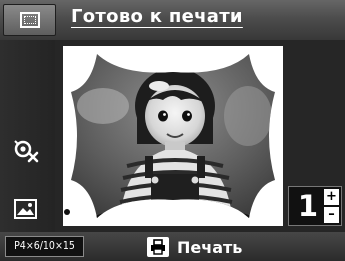 The height and width of the screenshot is (261, 345). I want to click on paper-size-badge: P4×6/10×15, so click(44, 246).